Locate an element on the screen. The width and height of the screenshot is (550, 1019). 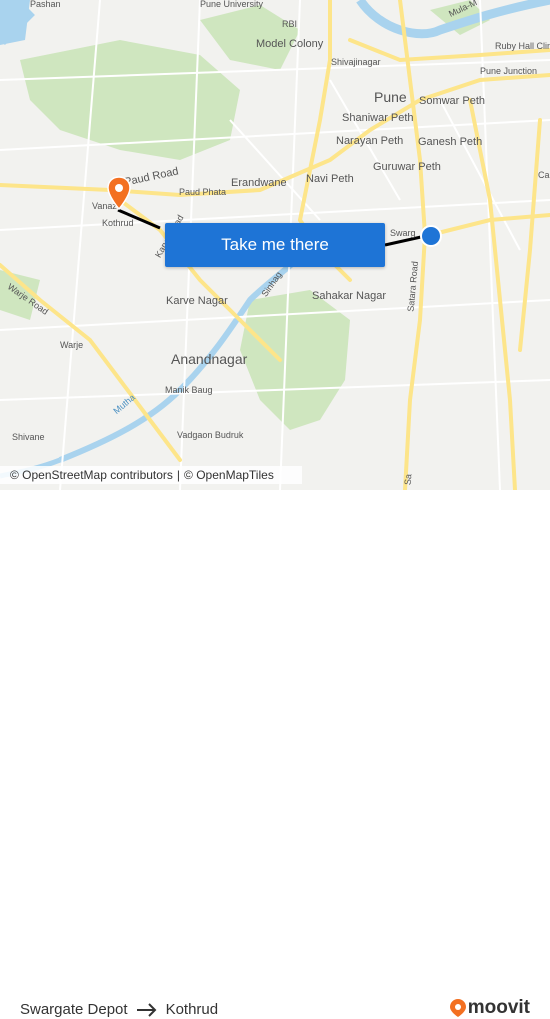
label-paud-phata: Paud Phata is located at coordinates (203, 192).